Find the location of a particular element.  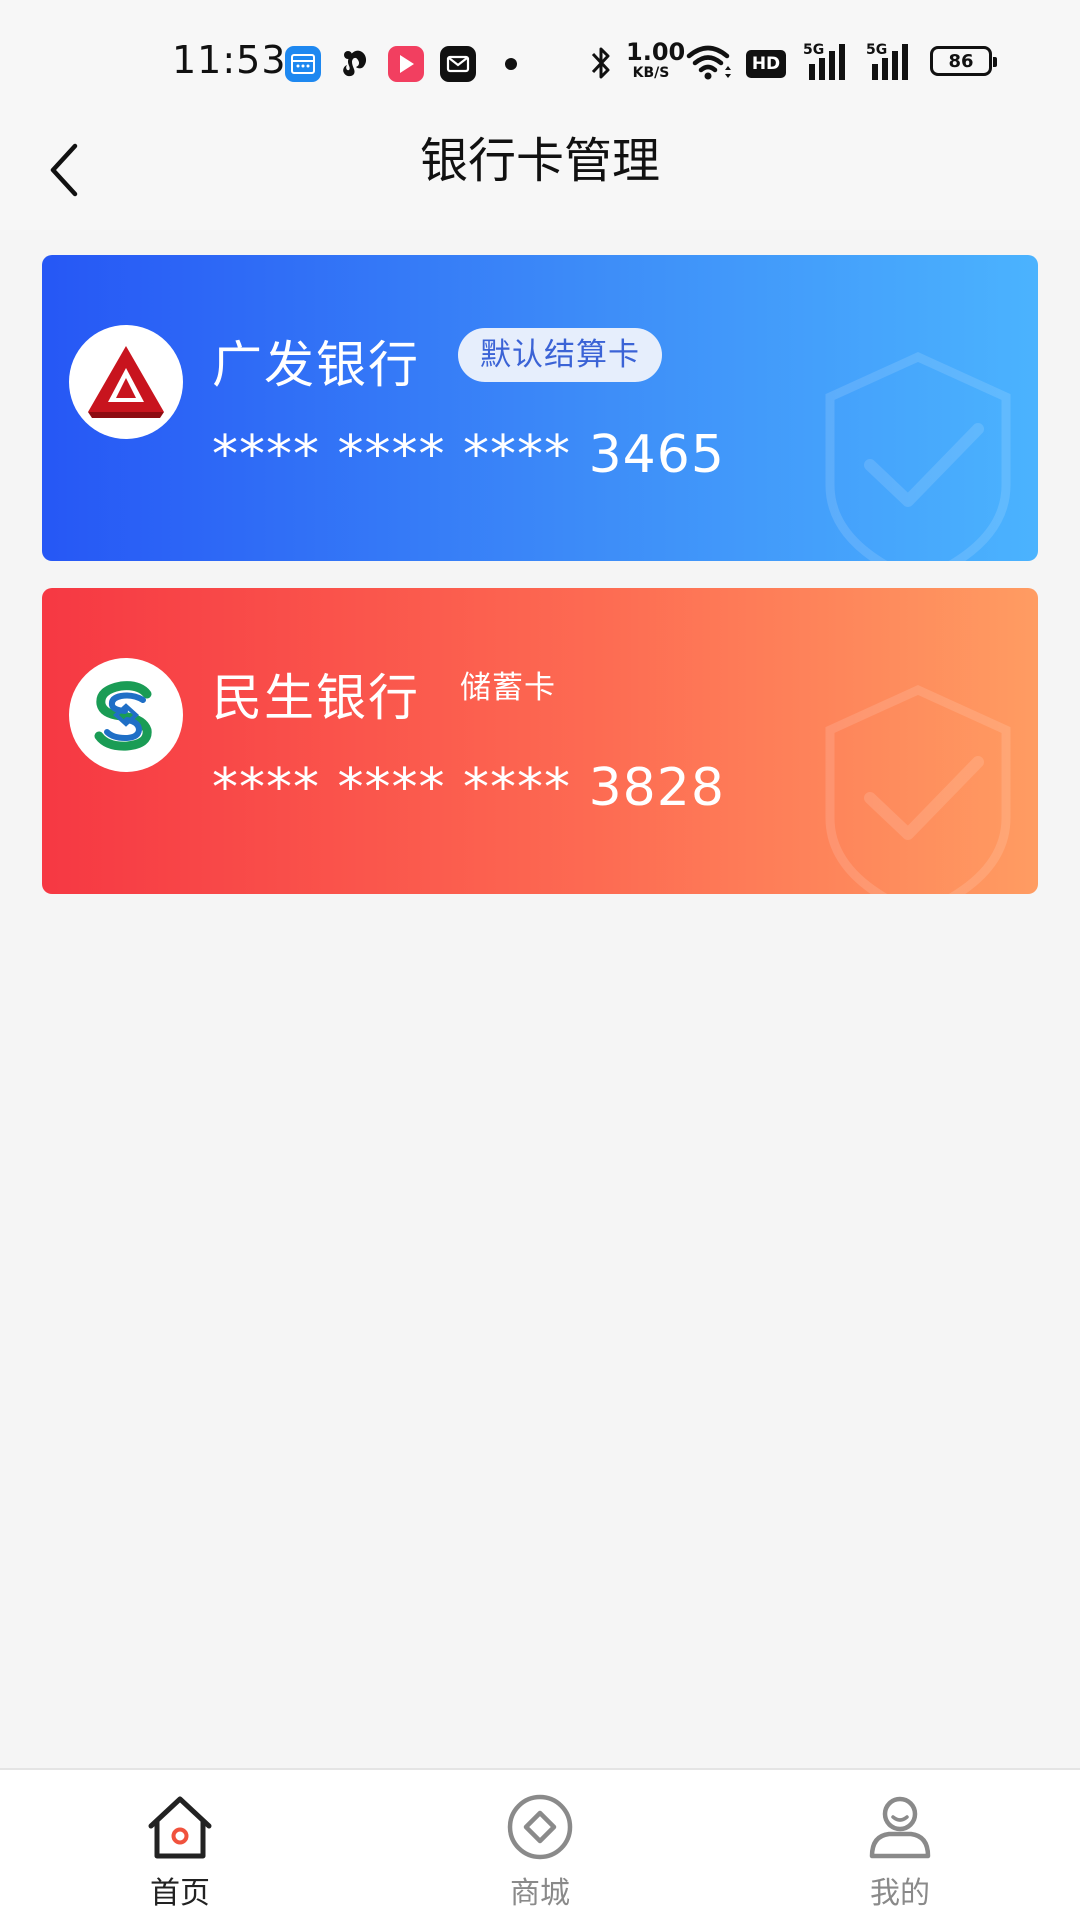

bottom-tab-bar: 首页 商城 我的 is located at coordinates (540, 1844).